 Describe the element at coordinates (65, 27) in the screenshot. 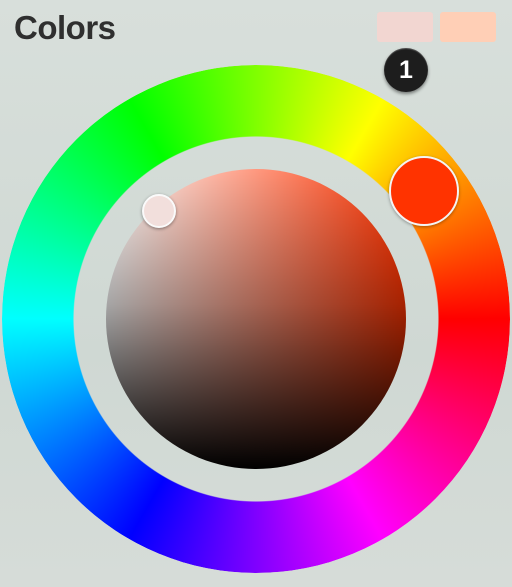

I see `panel-title: Colors` at that location.